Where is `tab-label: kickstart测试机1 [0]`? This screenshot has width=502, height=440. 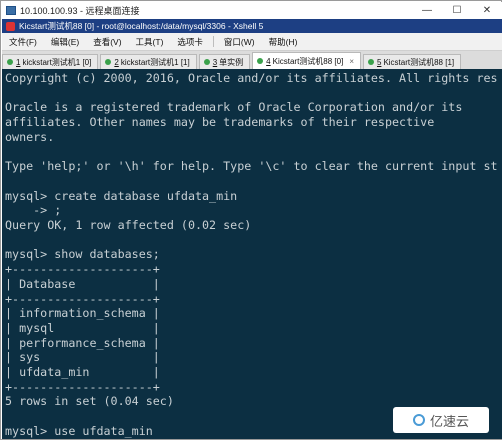 tab-label: kickstart测试机1 [0] is located at coordinates (57, 62).